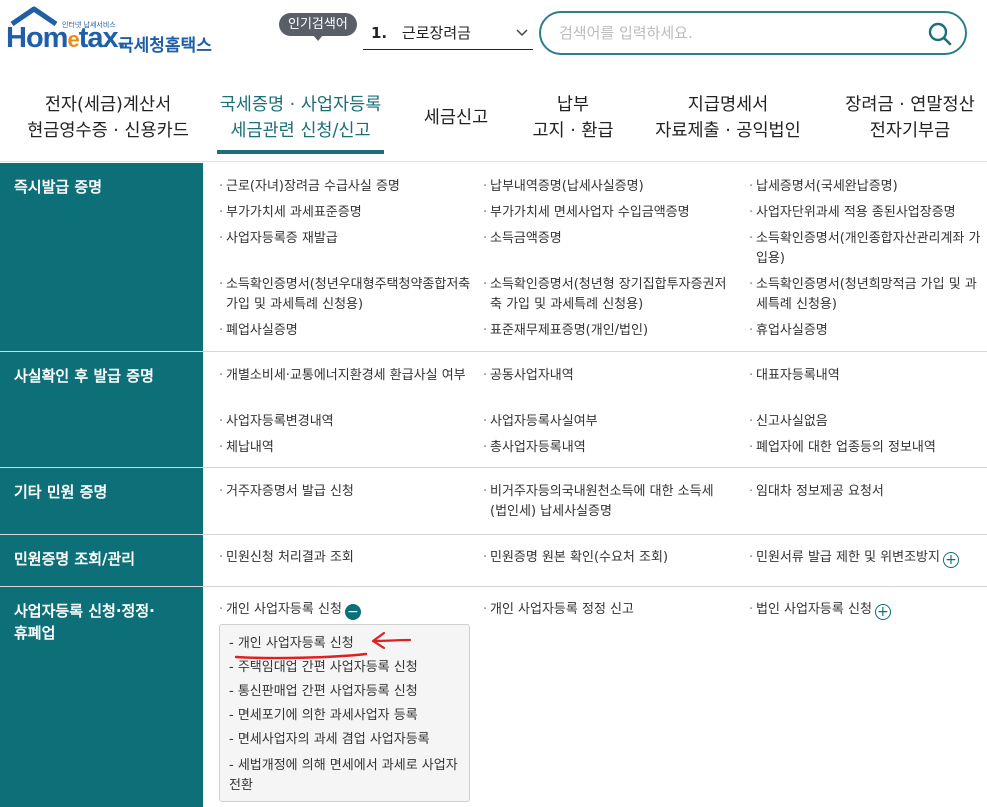 The width and height of the screenshot is (987, 807). Describe the element at coordinates (300, 131) in the screenshot. I see `nav-label: 세금관련 신청/신고` at that location.